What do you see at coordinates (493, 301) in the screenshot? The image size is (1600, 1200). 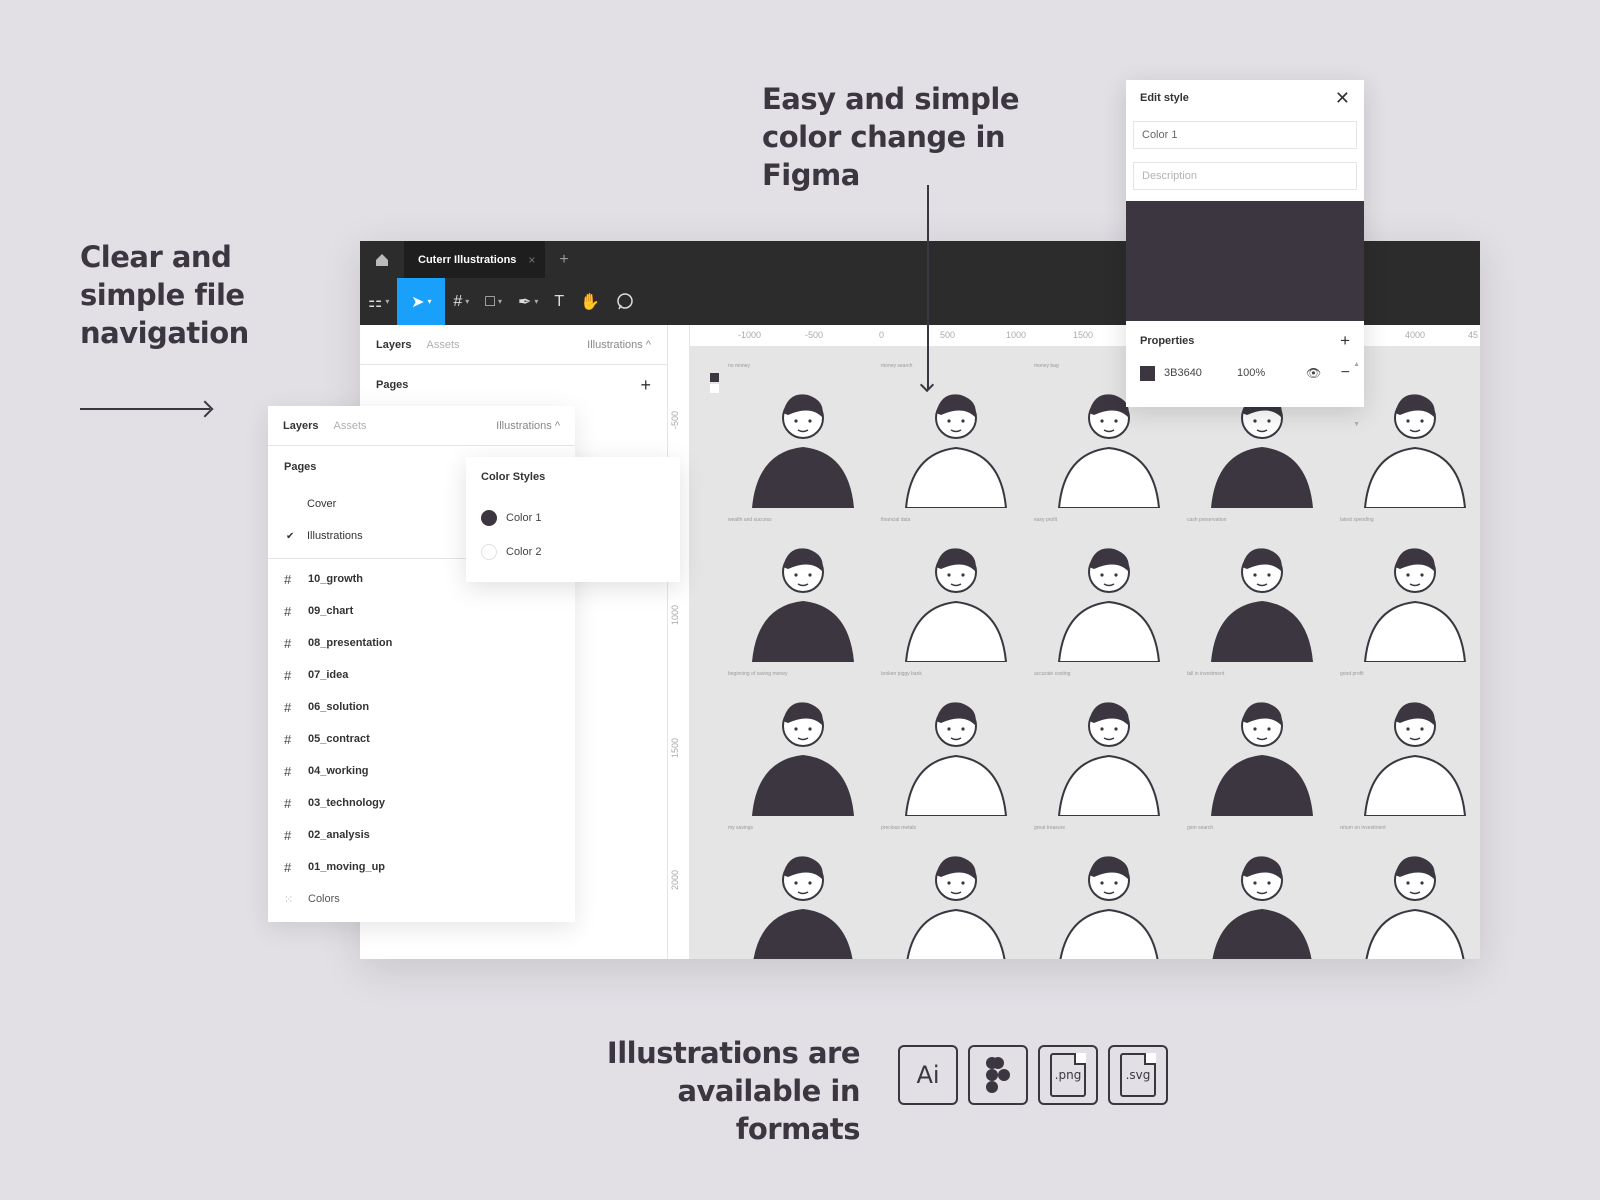 I see `shape-tool-button: □ ▾` at bounding box center [493, 301].